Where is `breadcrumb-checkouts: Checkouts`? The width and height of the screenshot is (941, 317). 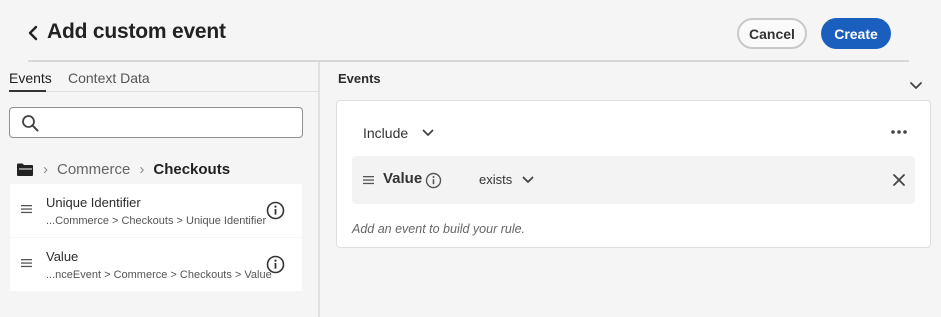 breadcrumb-checkouts: Checkouts is located at coordinates (192, 169).